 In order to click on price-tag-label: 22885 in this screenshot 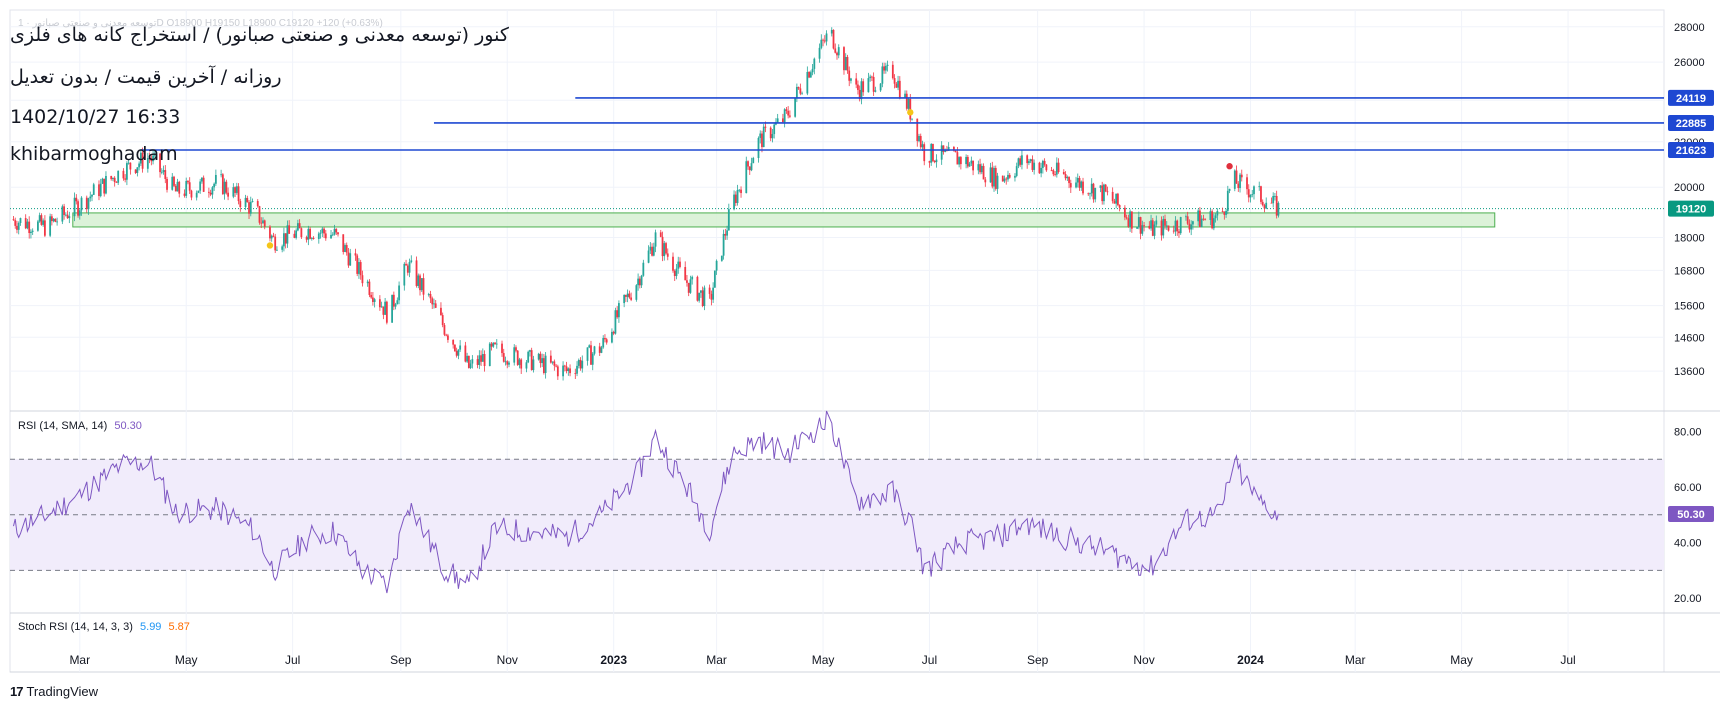, I will do `click(1691, 124)`.